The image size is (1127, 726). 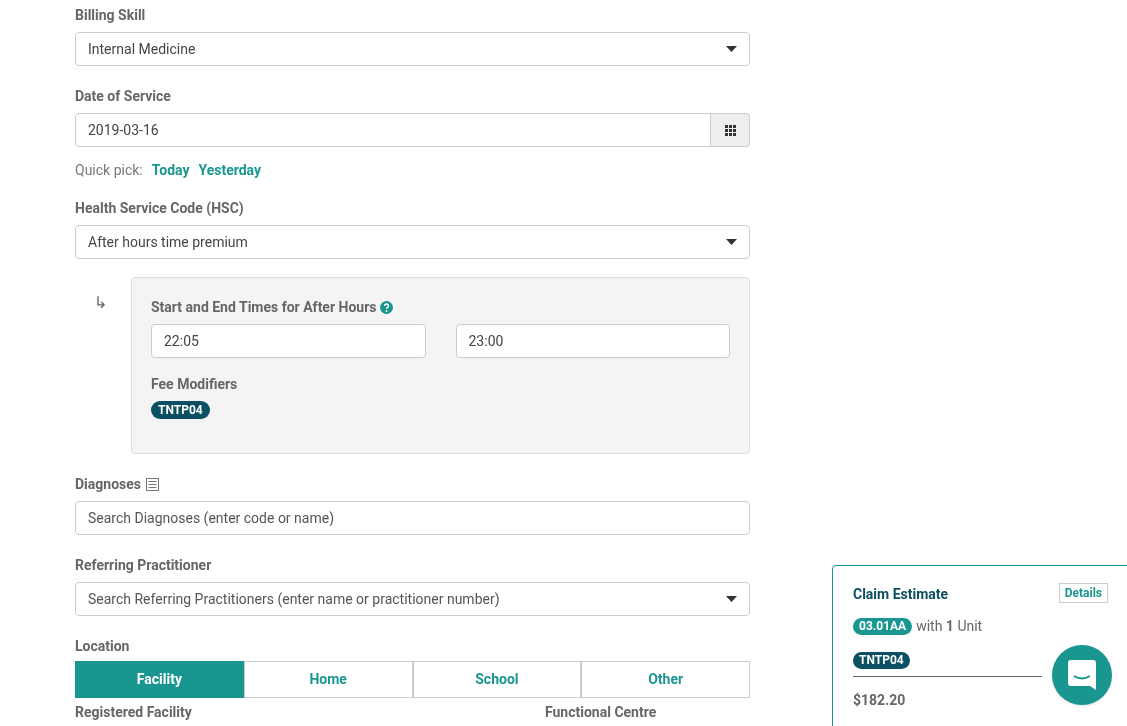 What do you see at coordinates (949, 626) in the screenshot?
I see `units-text: with 1 Unit` at bounding box center [949, 626].